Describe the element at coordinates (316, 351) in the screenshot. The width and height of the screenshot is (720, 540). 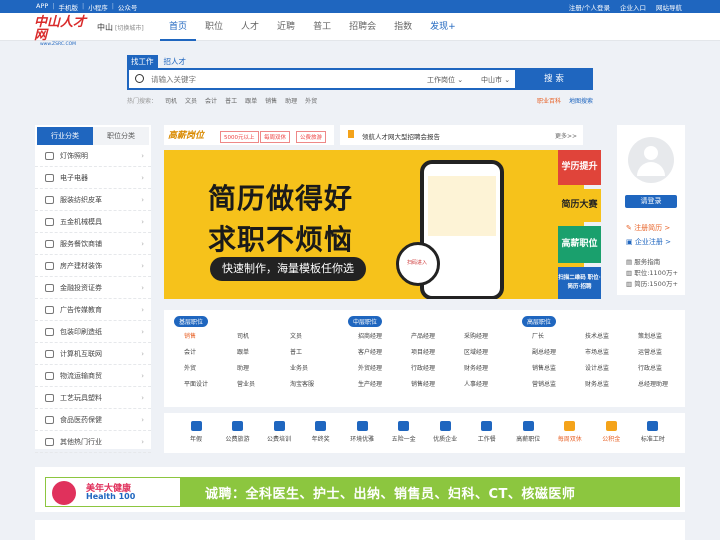
I see `job-link: 普工` at that location.